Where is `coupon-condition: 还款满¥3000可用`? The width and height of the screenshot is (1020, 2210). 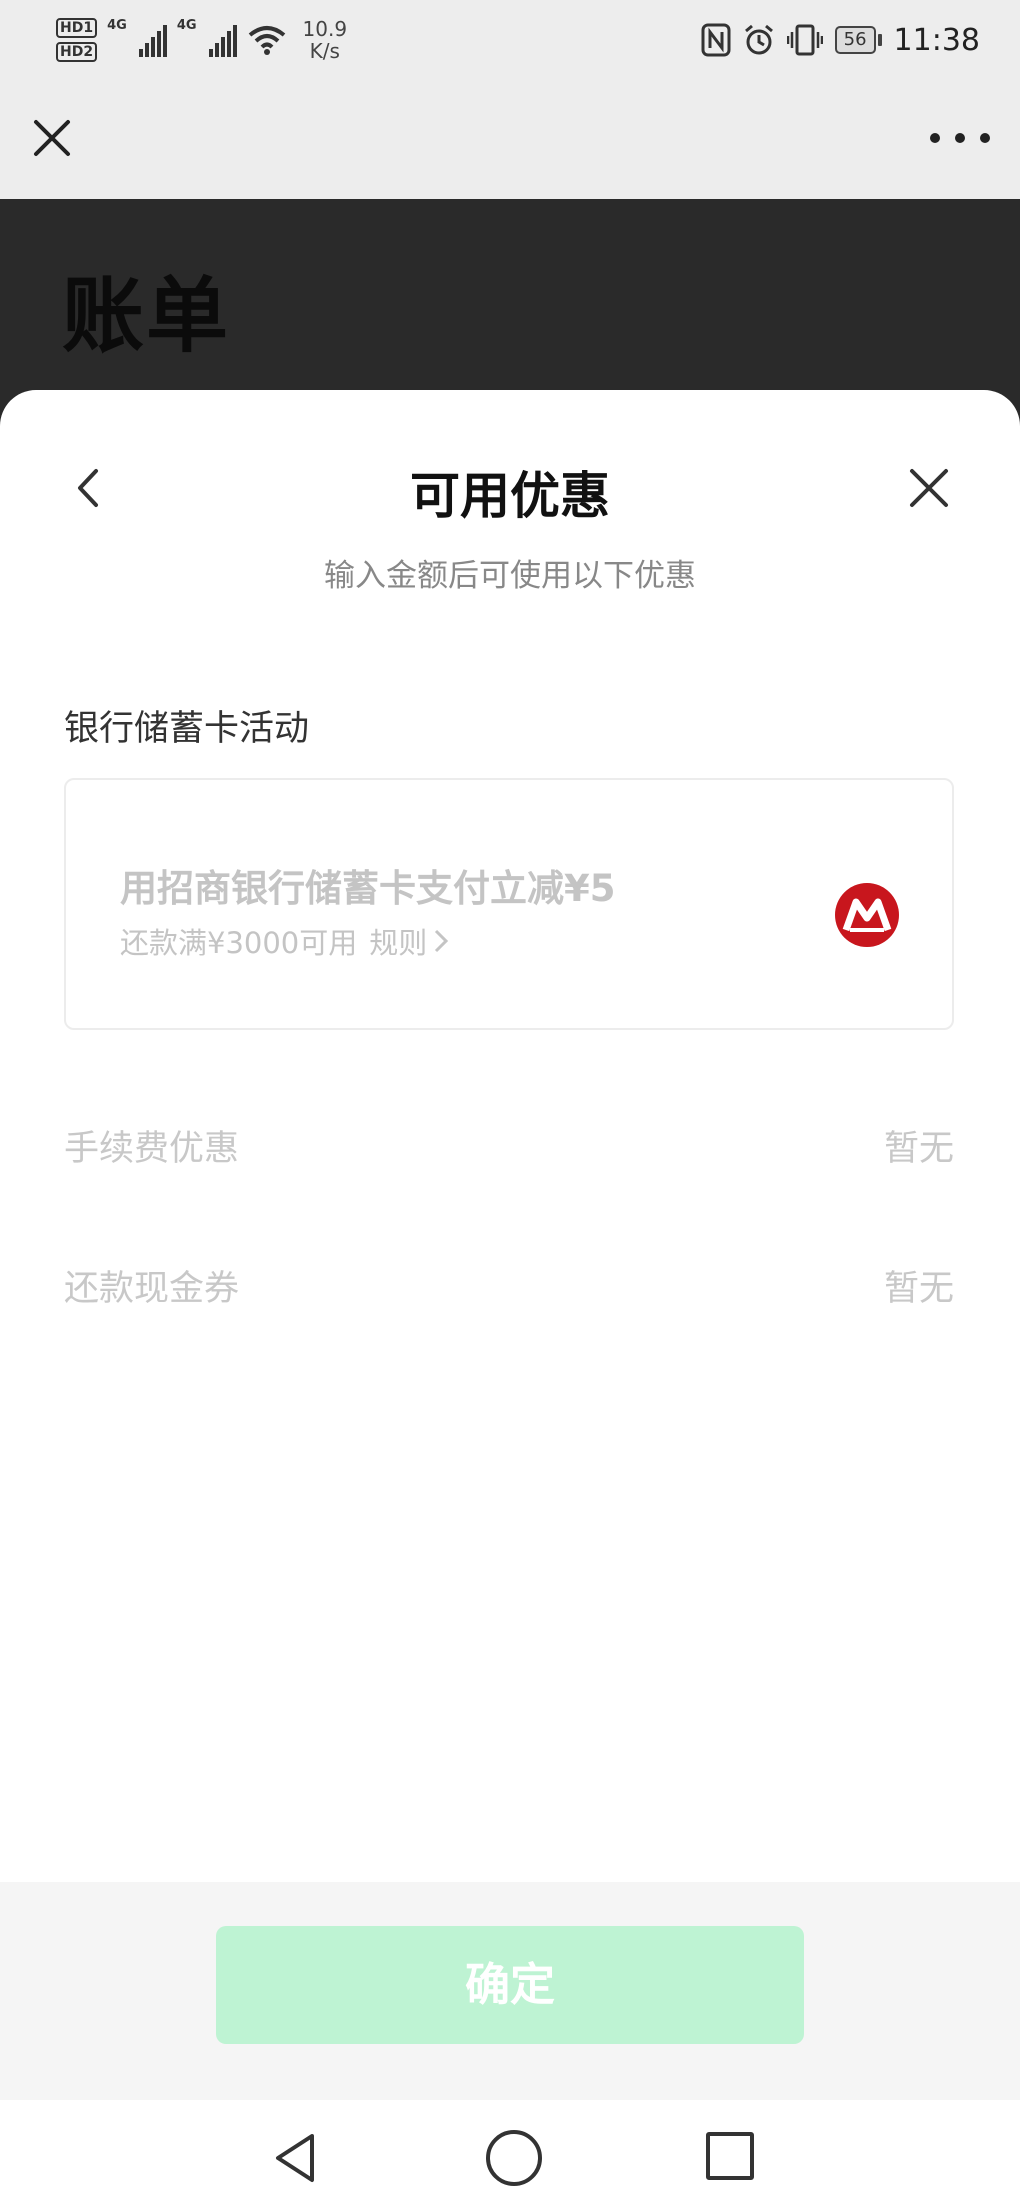 coupon-condition: 还款满¥3000可用 is located at coordinates (239, 943).